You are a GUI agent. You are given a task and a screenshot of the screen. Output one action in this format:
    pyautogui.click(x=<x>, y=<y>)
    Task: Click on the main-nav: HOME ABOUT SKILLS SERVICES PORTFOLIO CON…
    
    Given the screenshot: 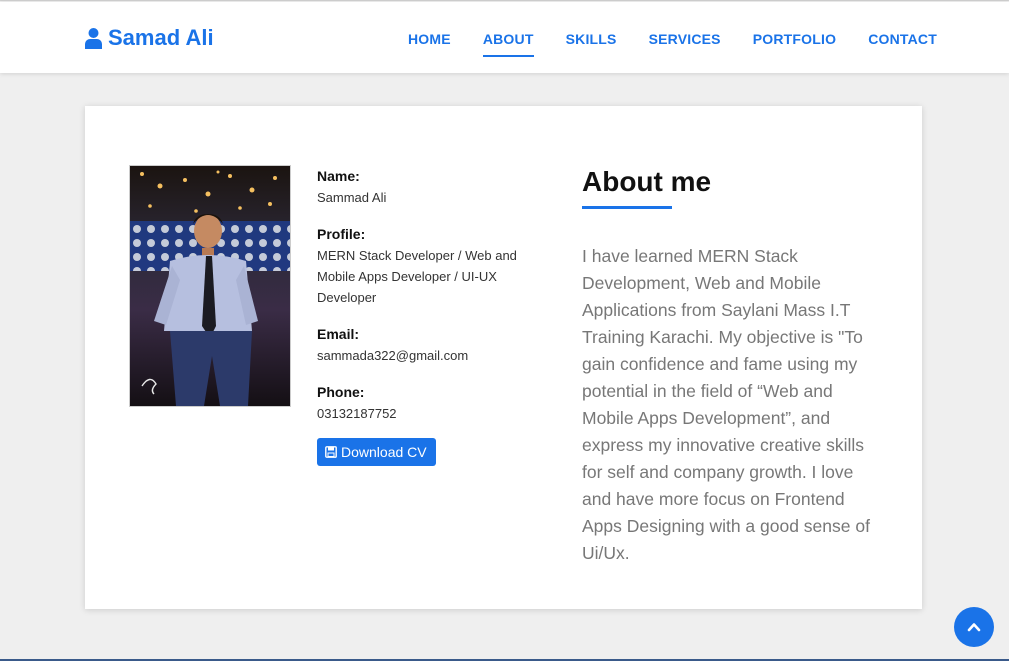 What is the action you would take?
    pyautogui.click(x=688, y=44)
    